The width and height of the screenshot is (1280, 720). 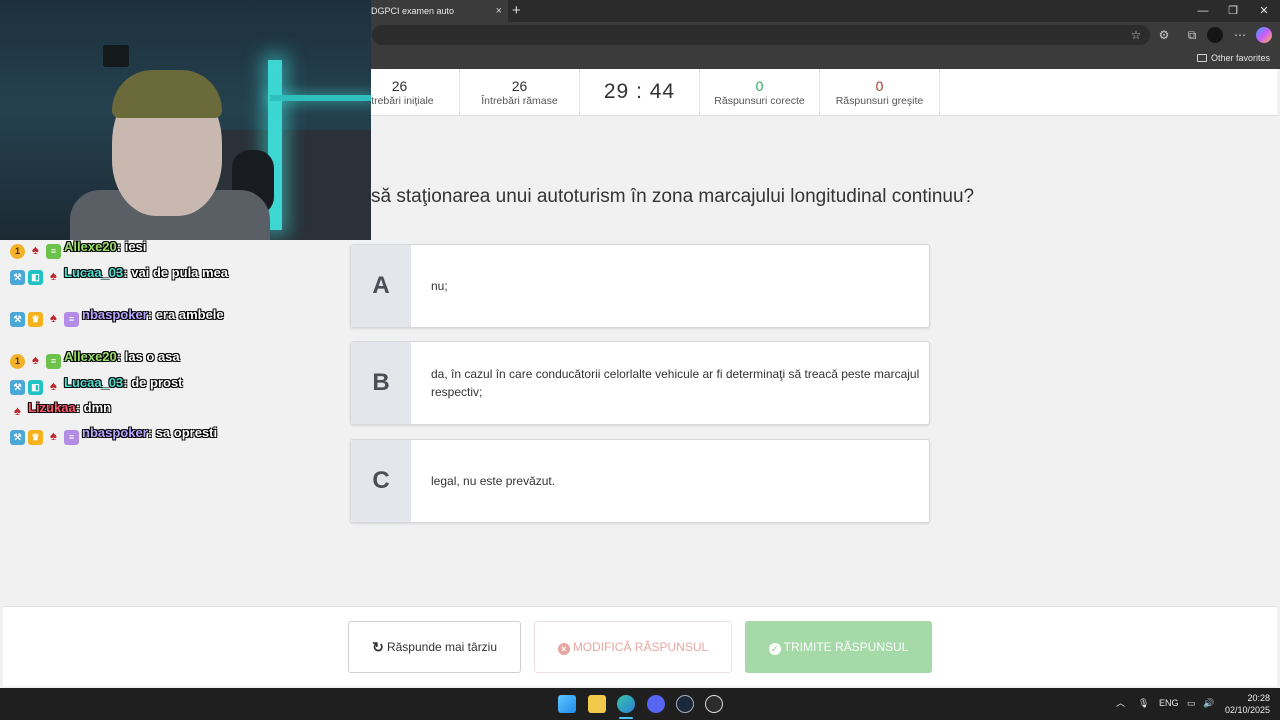 What do you see at coordinates (1203, 11) in the screenshot?
I see `minimize-button: —` at bounding box center [1203, 11].